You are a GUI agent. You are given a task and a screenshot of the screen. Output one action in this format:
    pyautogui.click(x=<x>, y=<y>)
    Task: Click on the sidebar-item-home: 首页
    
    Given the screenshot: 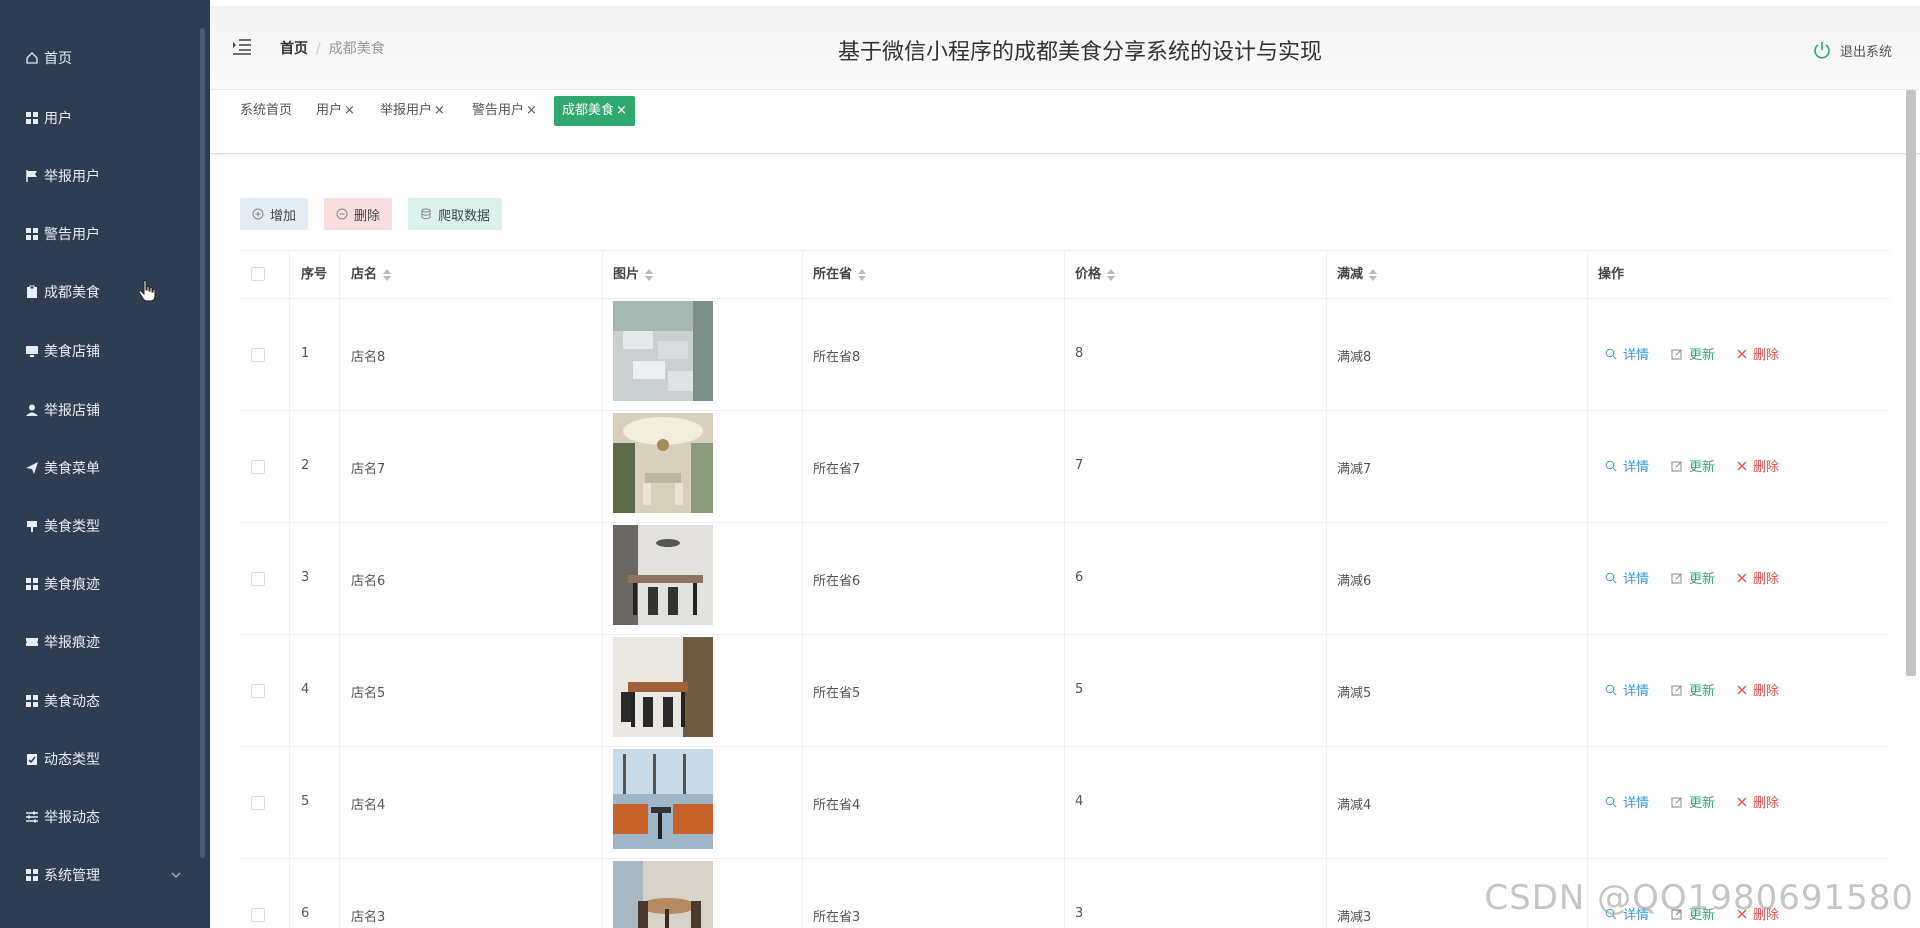 What is the action you would take?
    pyautogui.click(x=100, y=58)
    